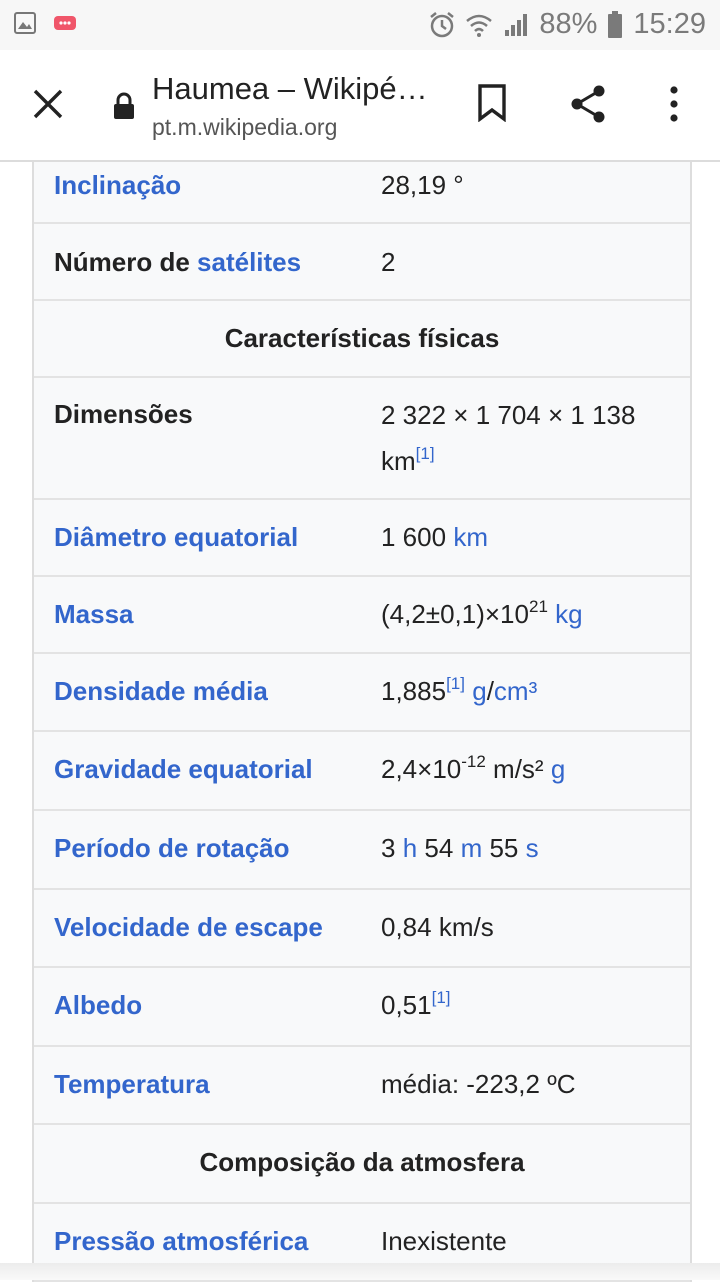  I want to click on row-temperatura: Temperatura média: -223,2 ºC, so click(362, 1086).